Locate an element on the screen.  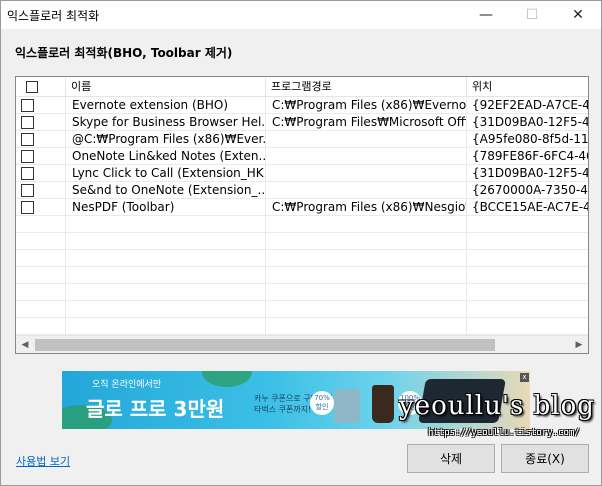
minimize-button: — is located at coordinates (486, 15).